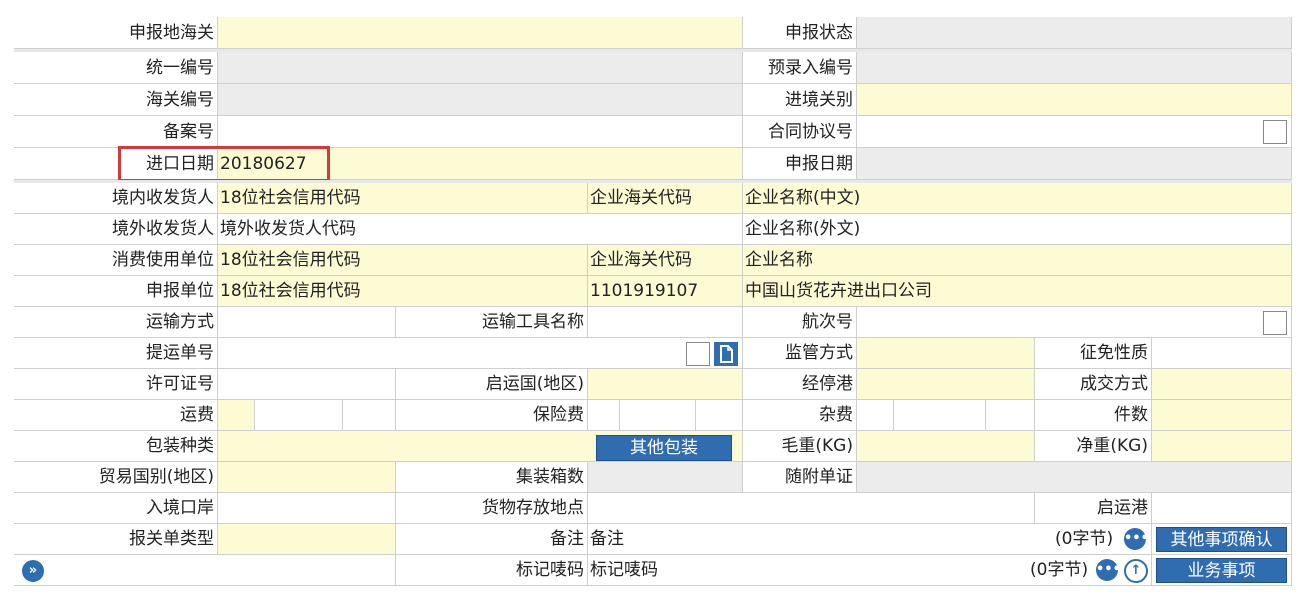  I want to click on net-weight-input, so click(1222, 446).